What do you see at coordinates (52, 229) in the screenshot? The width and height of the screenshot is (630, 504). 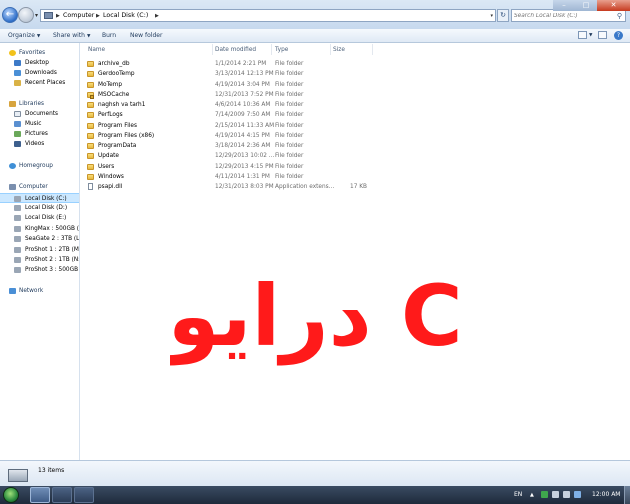 I see `nav-drive-label: KingMax : 500GB (I:)` at bounding box center [52, 229].